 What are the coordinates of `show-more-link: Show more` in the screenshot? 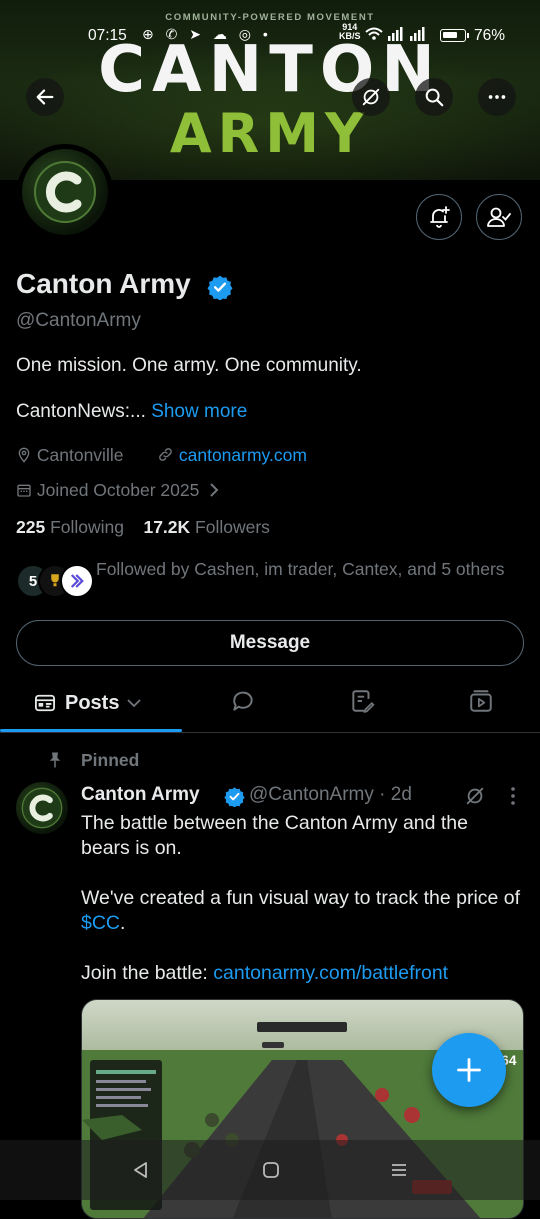 It's located at (199, 411).